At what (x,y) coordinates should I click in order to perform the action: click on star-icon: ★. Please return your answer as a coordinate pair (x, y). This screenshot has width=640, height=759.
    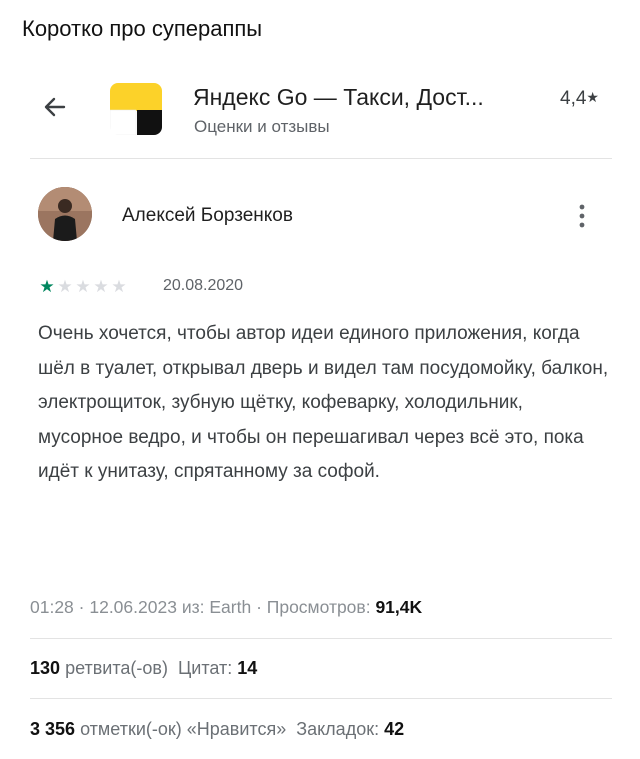
    Looking at the image, I should click on (592, 97).